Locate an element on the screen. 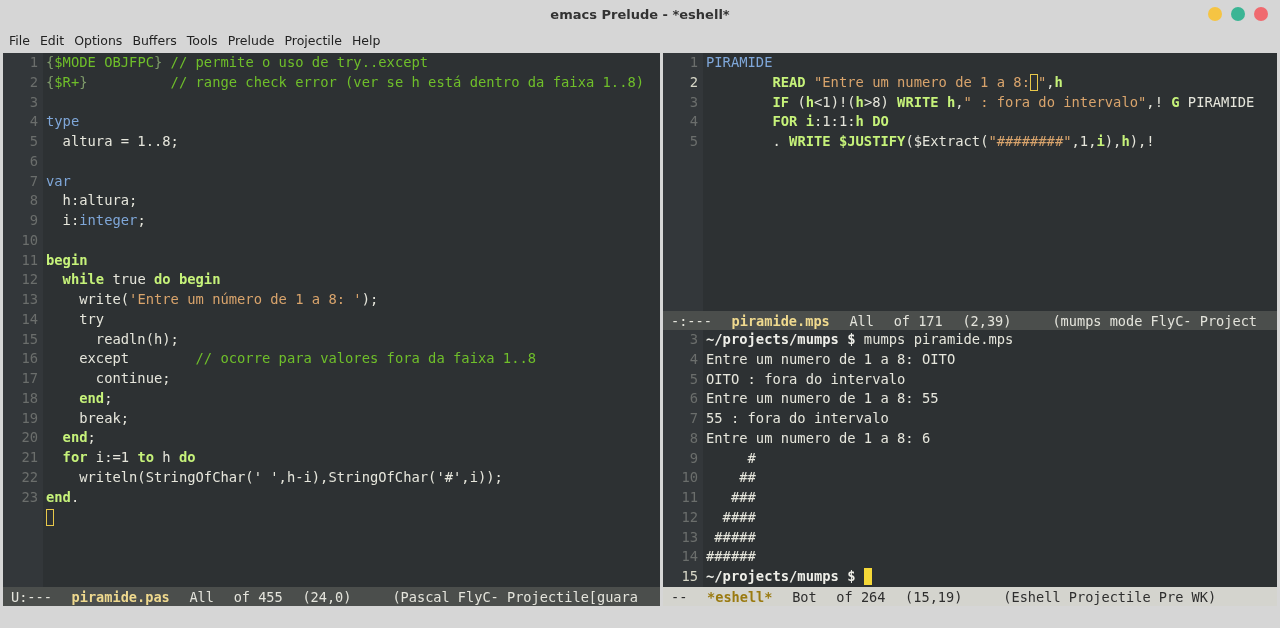 The width and height of the screenshot is (1280, 628). code-line: for i:=1 to h do is located at coordinates (128, 457).